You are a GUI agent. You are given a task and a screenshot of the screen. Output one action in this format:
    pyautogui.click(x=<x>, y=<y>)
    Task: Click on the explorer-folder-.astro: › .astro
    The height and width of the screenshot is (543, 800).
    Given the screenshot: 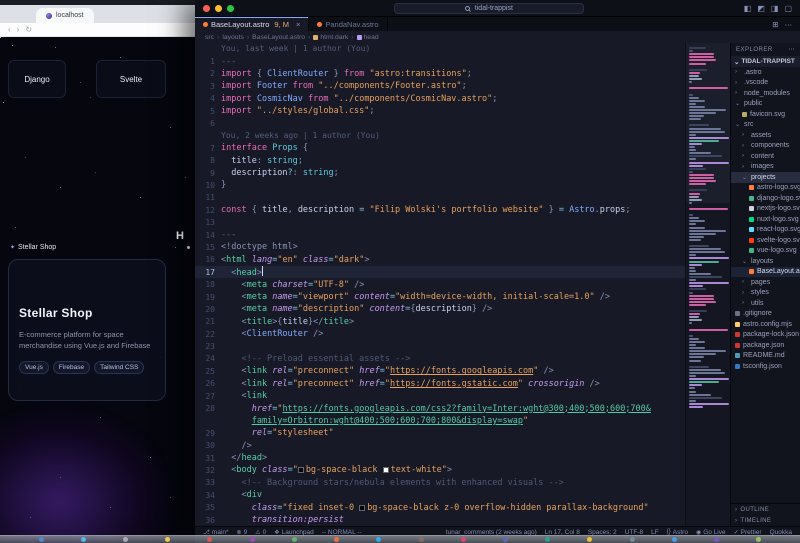 What is the action you would take?
    pyautogui.click(x=765, y=72)
    